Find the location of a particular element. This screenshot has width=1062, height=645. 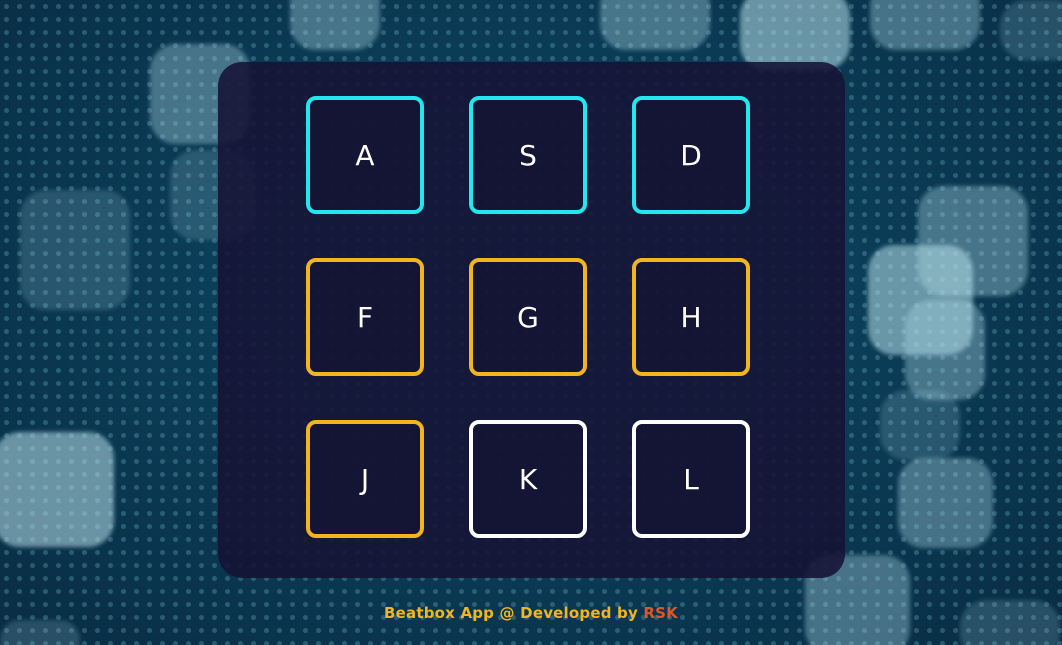

drum-key-d: D is located at coordinates (691, 155).